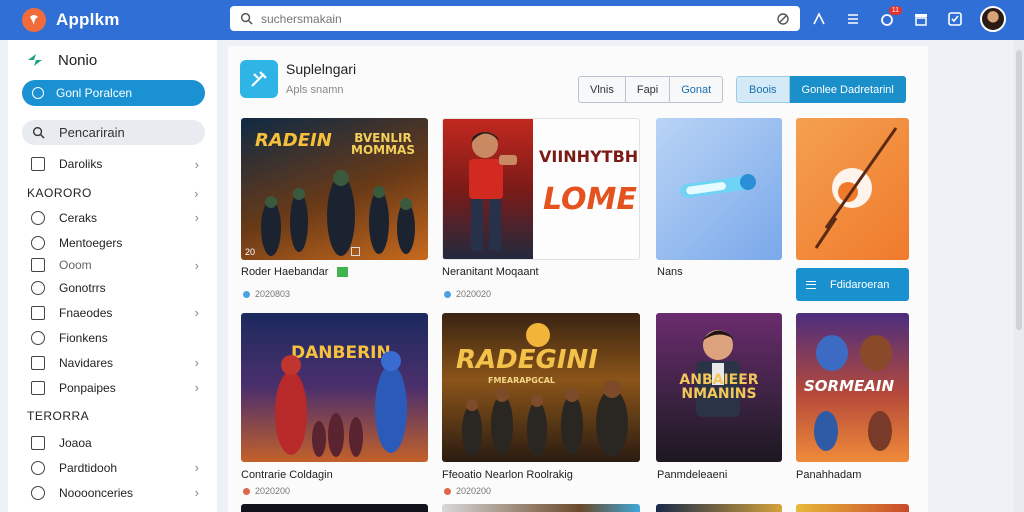 The width and height of the screenshot is (1024, 512). I want to click on document-icon, so click(38, 312).